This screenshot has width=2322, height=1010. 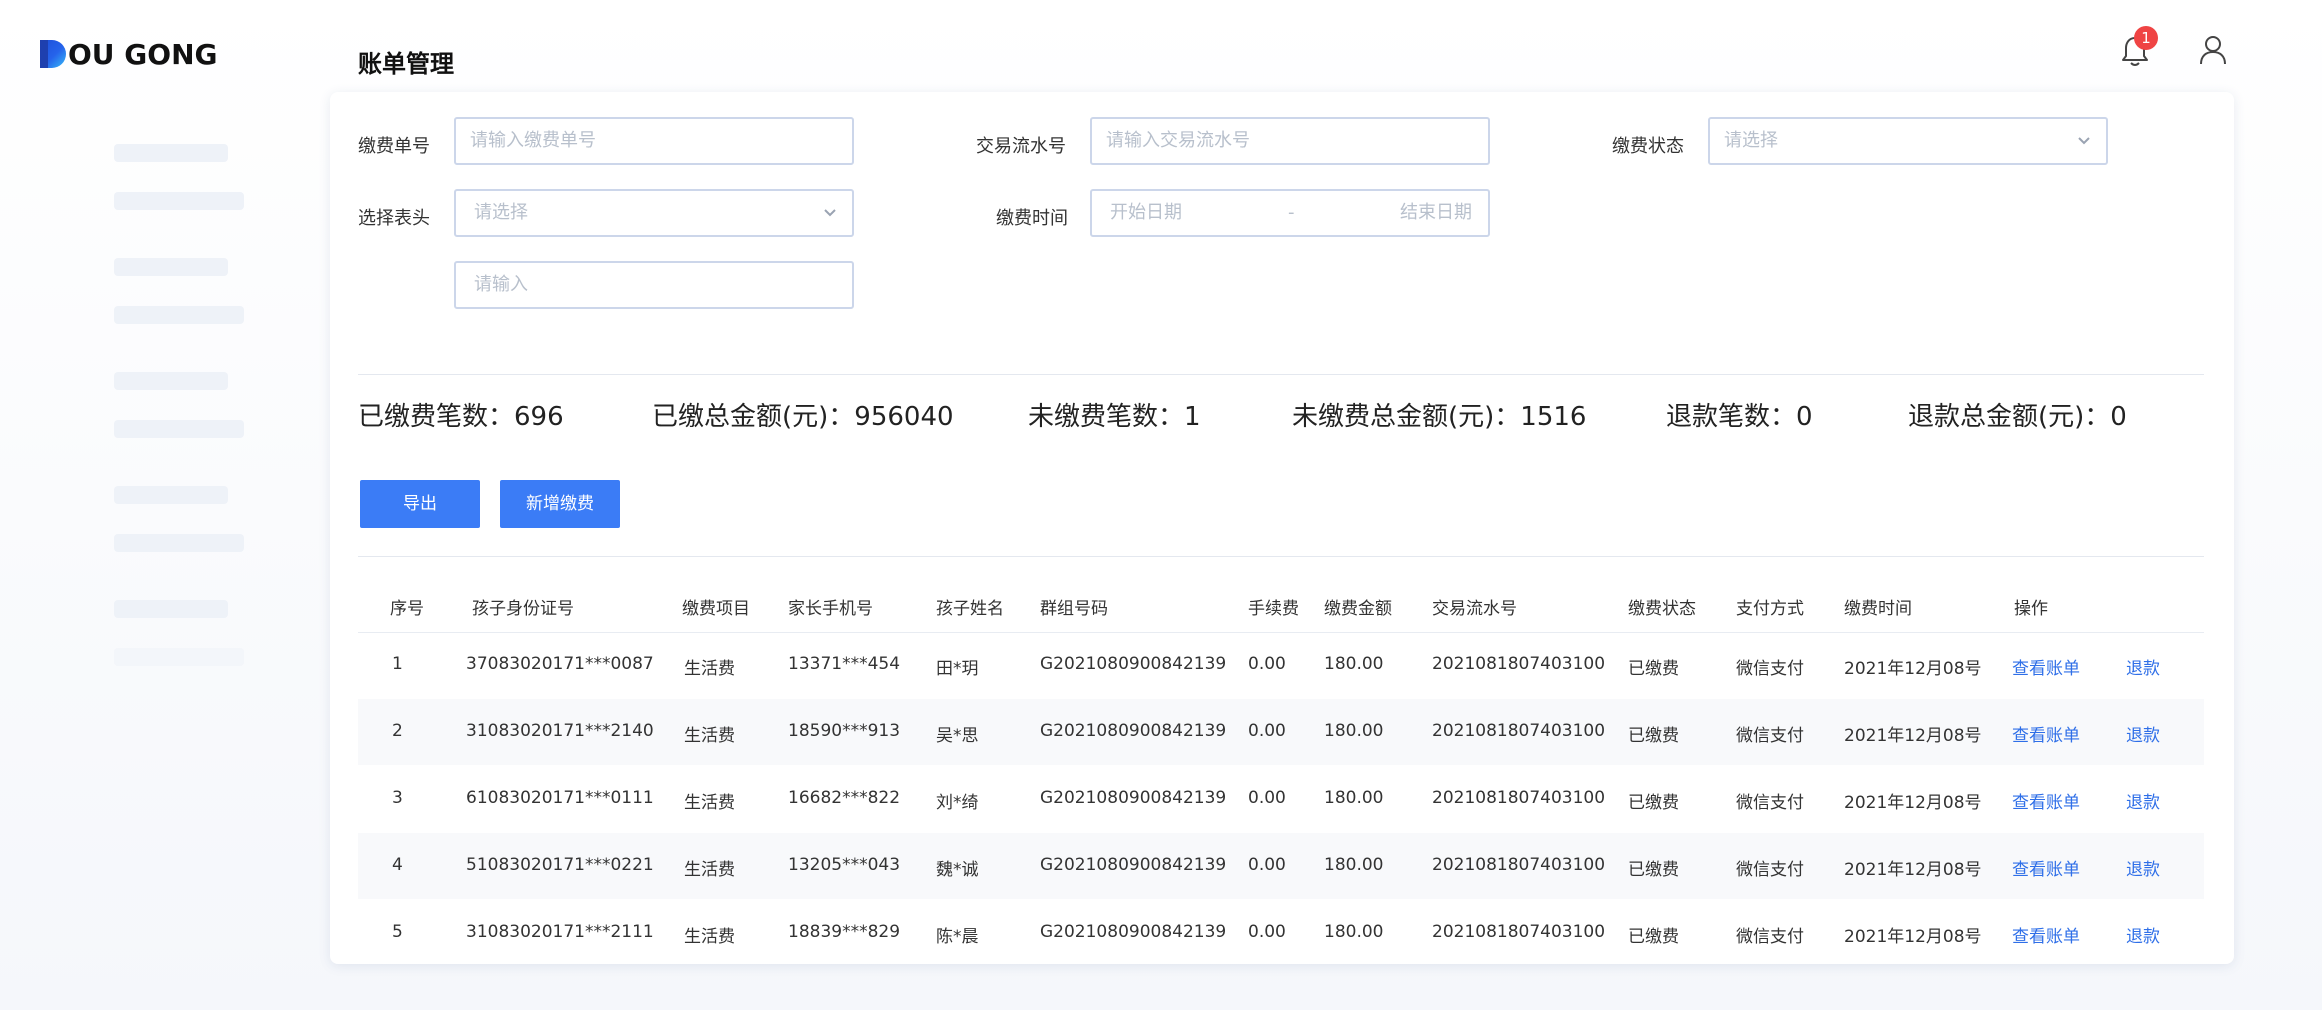 What do you see at coordinates (420, 504) in the screenshot?
I see `export-button: 导出` at bounding box center [420, 504].